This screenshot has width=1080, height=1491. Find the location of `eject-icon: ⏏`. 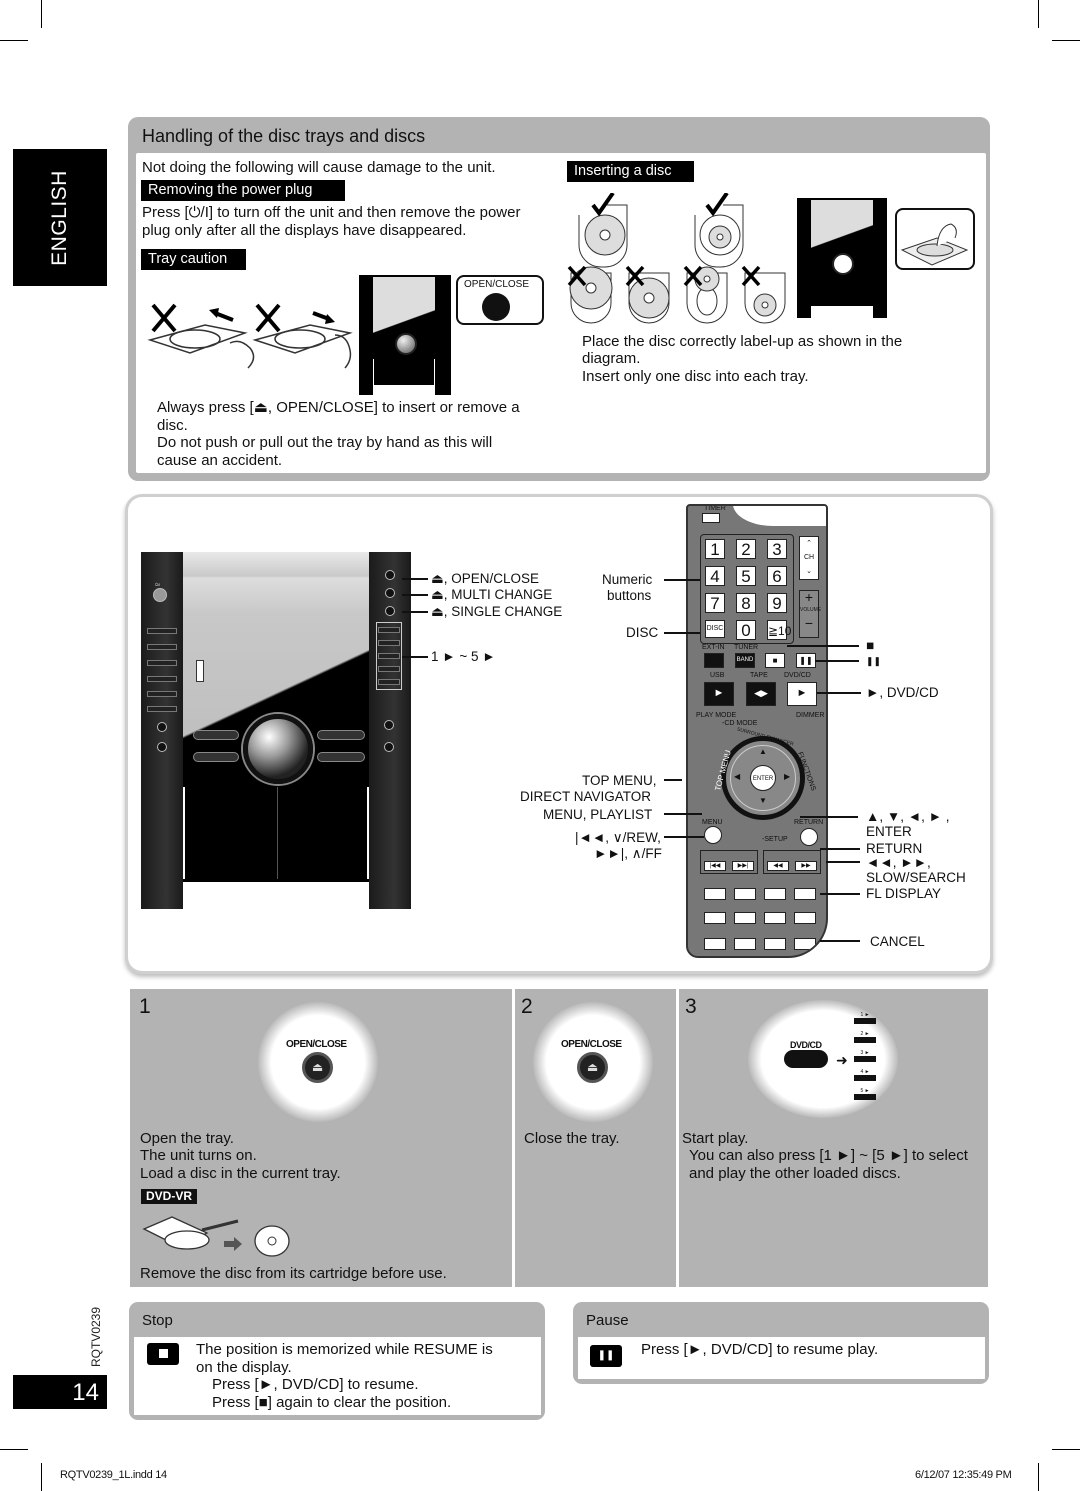

eject-icon: ⏏ is located at coordinates (317, 1067).